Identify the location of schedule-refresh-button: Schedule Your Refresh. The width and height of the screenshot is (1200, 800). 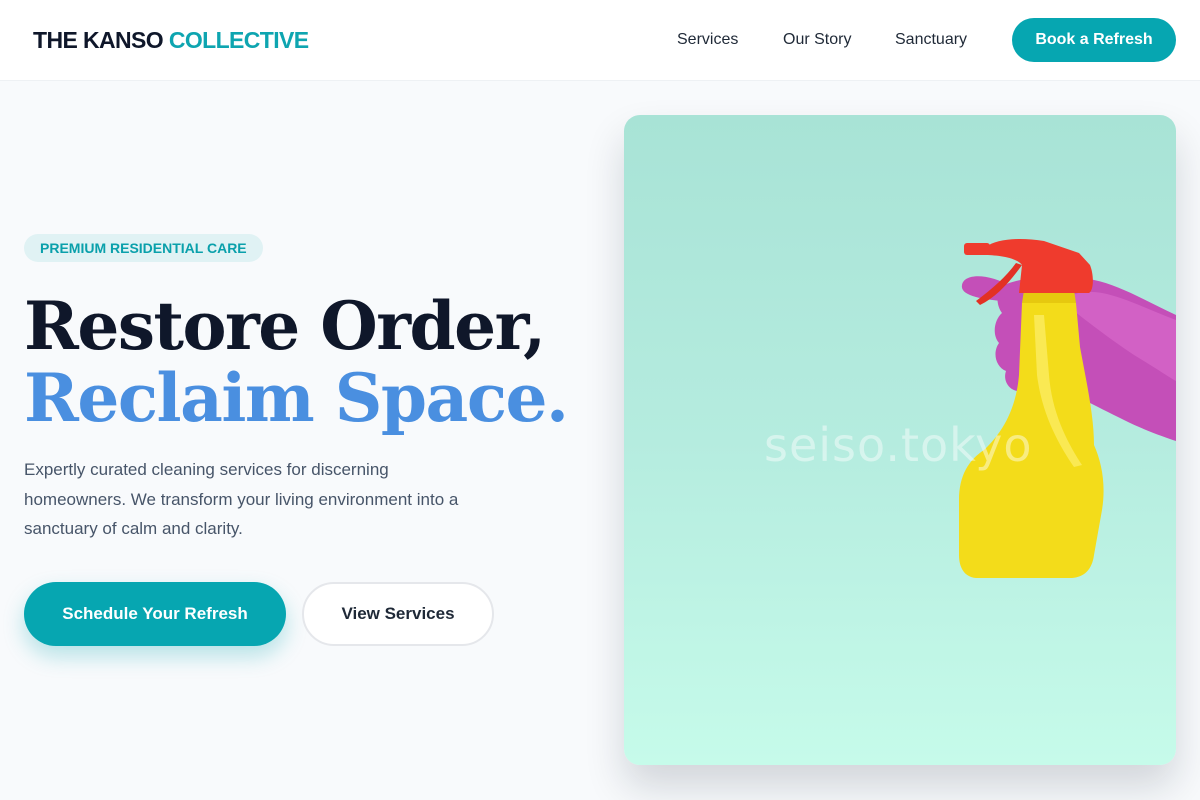
(155, 614).